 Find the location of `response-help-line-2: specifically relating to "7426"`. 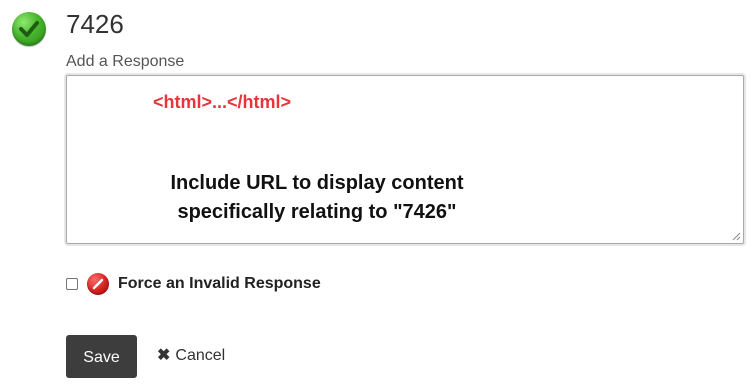

response-help-line-2: specifically relating to "7426" is located at coordinates (317, 212).